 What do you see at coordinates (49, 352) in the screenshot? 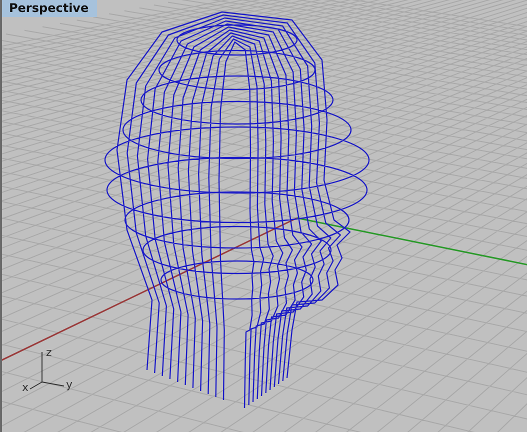
I see `axis-label: z` at bounding box center [49, 352].